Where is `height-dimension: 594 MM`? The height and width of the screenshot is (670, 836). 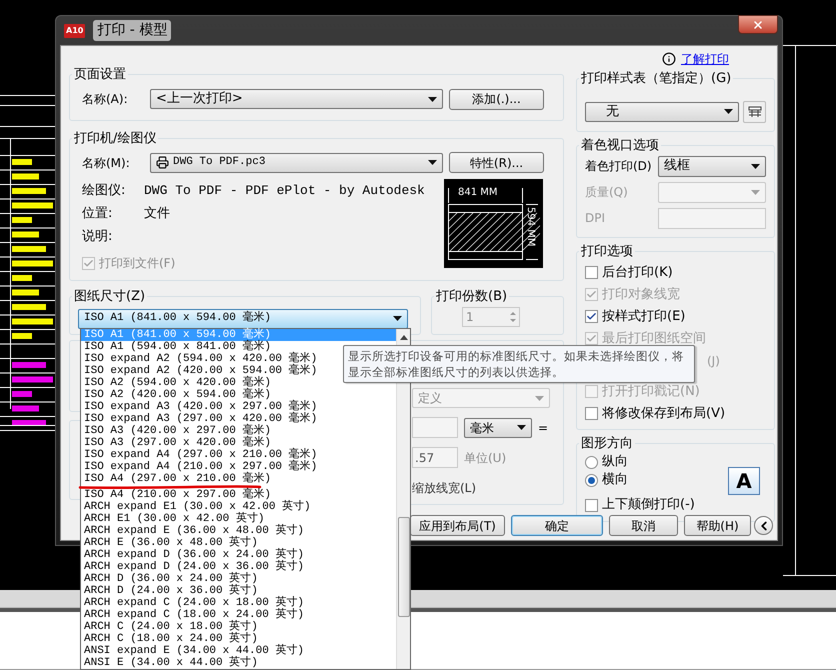 height-dimension: 594 MM is located at coordinates (530, 227).